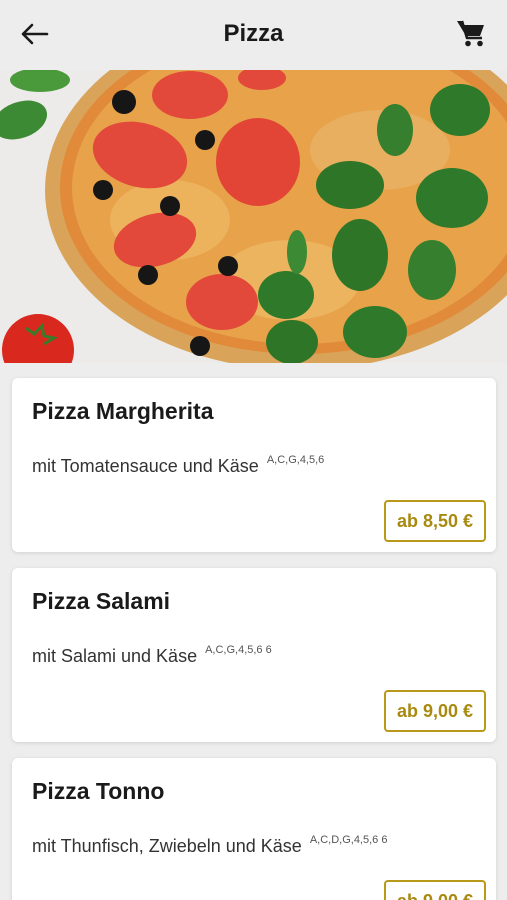 The height and width of the screenshot is (900, 507). What do you see at coordinates (123, 411) in the screenshot?
I see `menu-item-name: Pizza Margherita` at bounding box center [123, 411].